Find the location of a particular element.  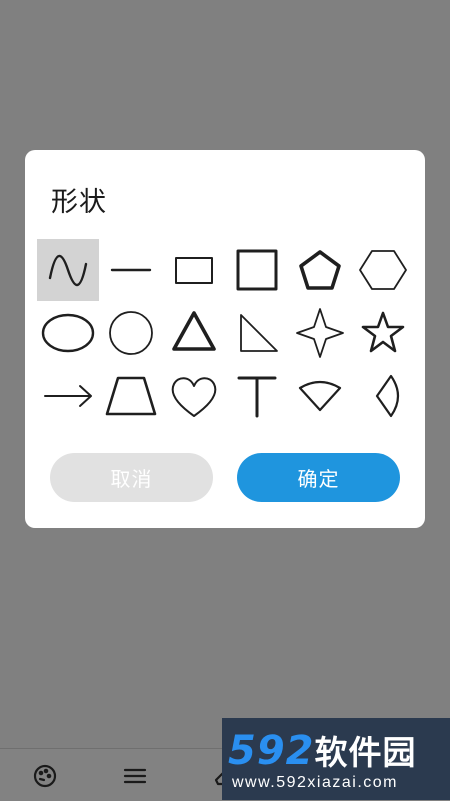

shape-four-point-star is located at coordinates (320, 333).